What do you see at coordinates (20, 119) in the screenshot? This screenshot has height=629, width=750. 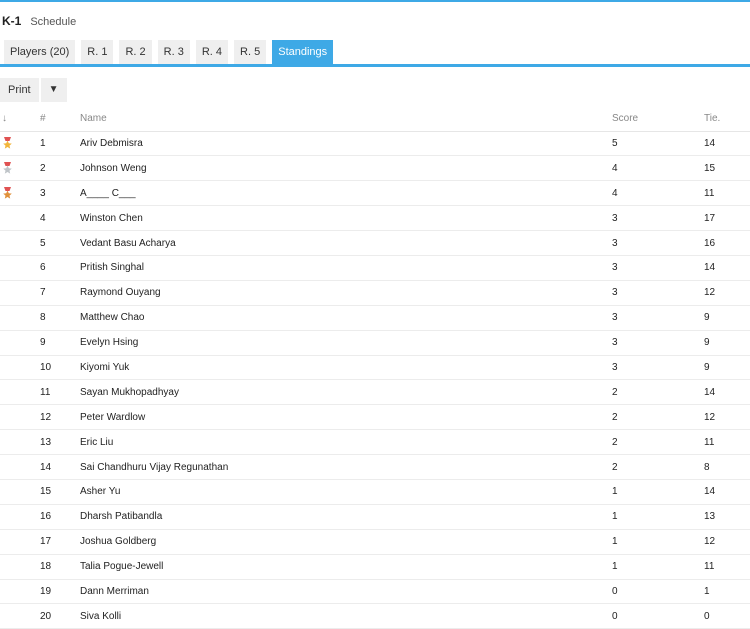 I see `sort-arrow-icon: ↓` at bounding box center [20, 119].